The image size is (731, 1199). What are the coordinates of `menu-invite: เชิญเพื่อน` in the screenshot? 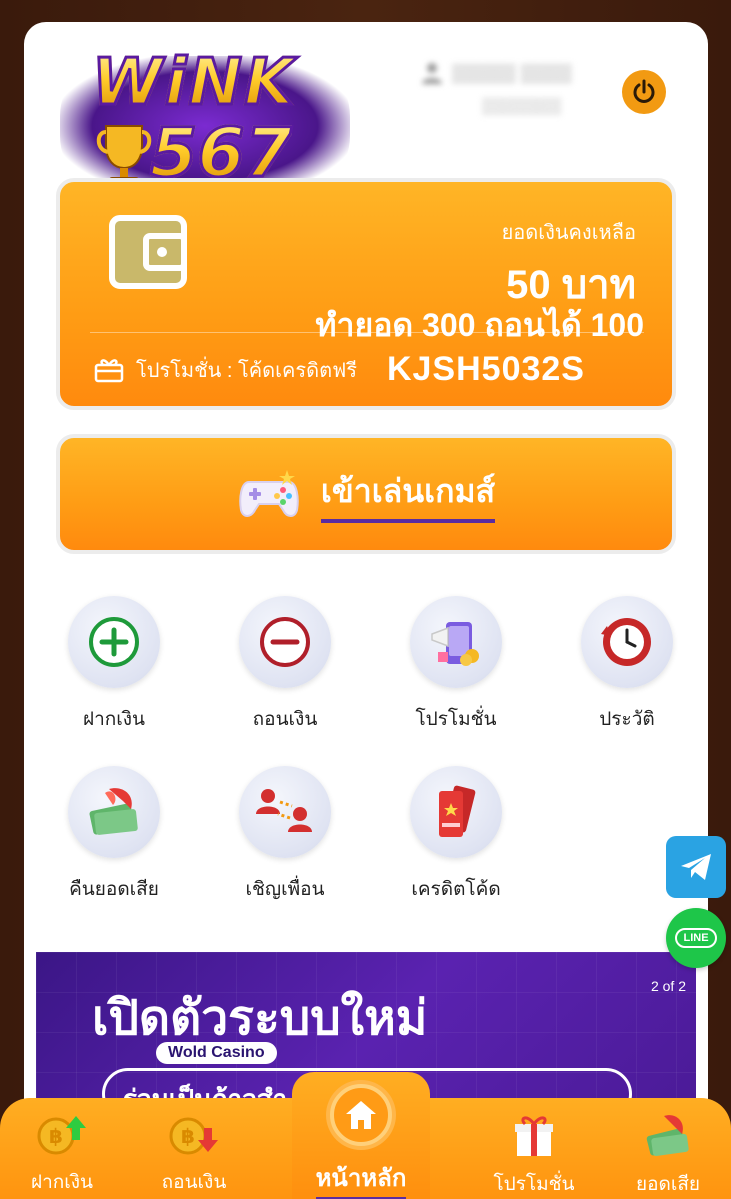 It's located at (285, 835).